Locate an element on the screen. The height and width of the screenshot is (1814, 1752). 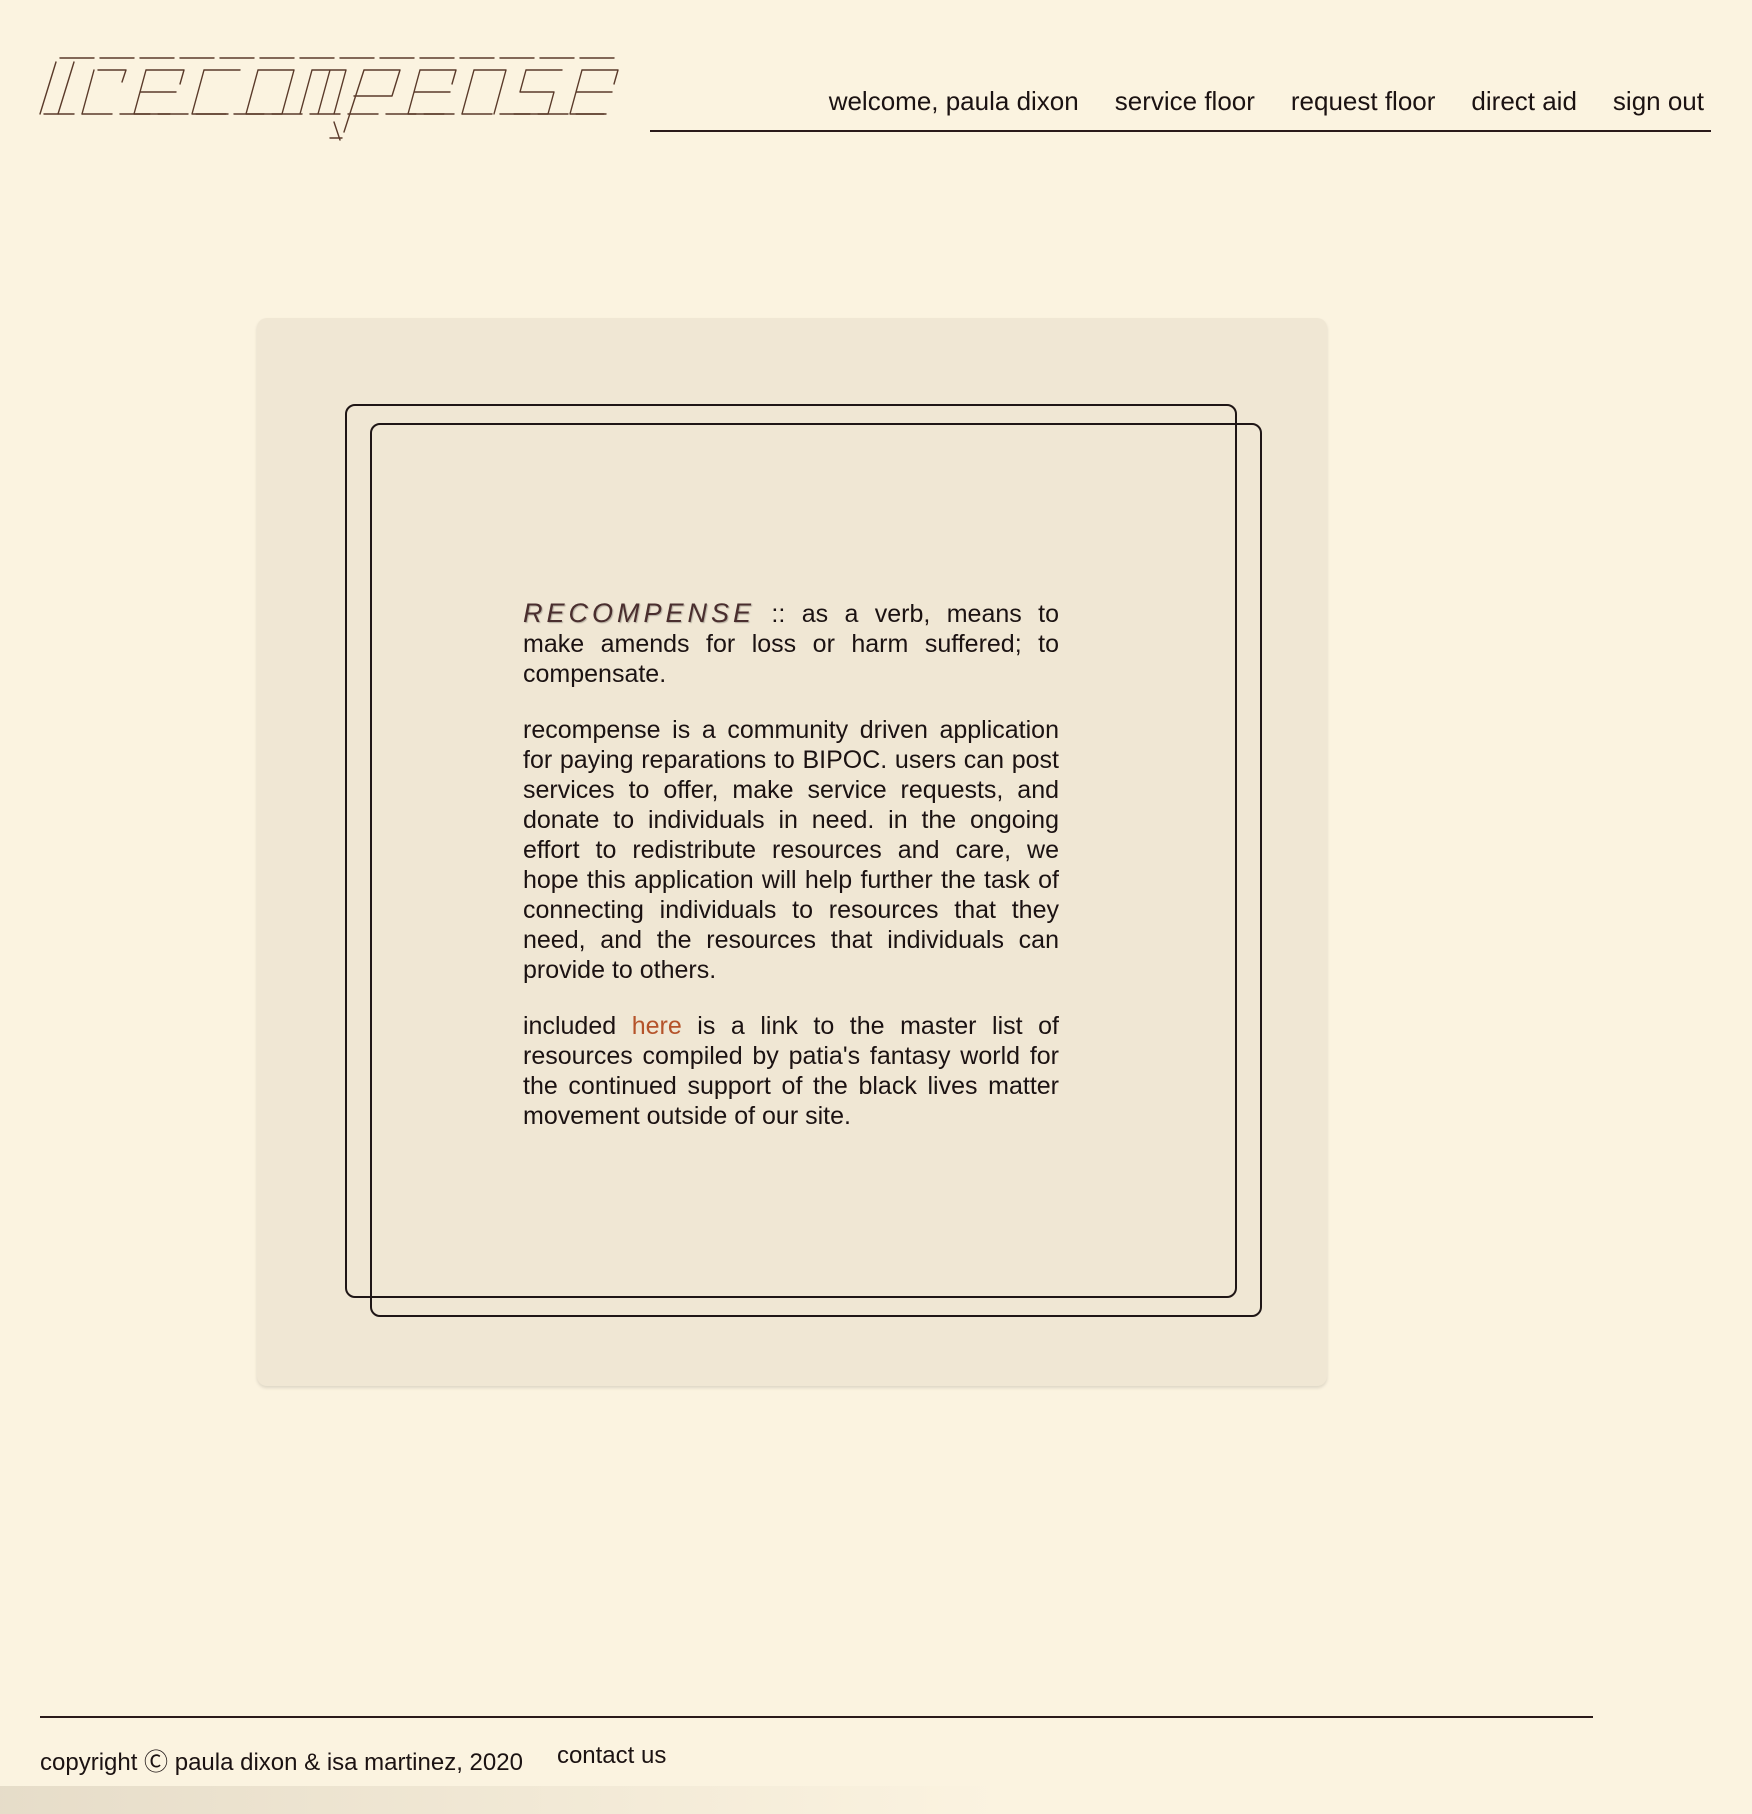
nav-direct-aid: direct aid is located at coordinates (1524, 101).